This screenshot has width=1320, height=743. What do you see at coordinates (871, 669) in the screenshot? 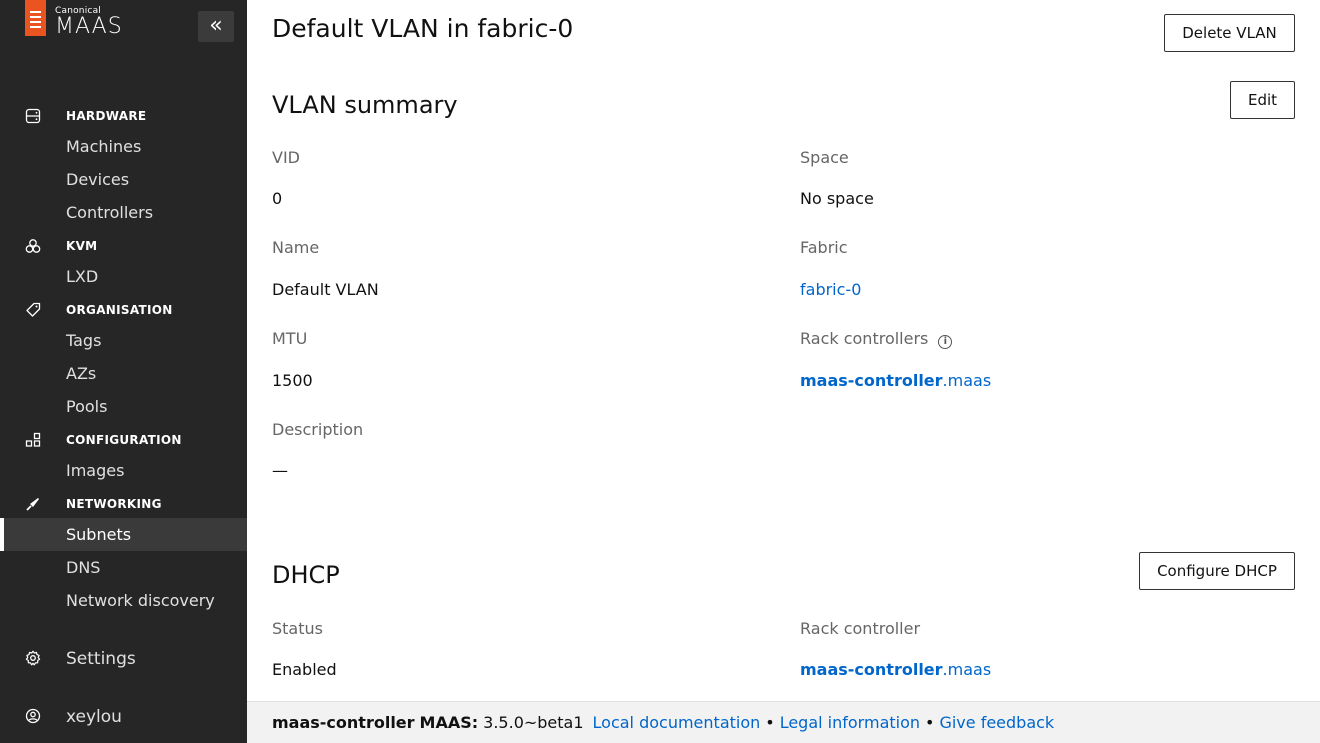
I see `dhcp-rack-controller-host: maas-controller` at bounding box center [871, 669].